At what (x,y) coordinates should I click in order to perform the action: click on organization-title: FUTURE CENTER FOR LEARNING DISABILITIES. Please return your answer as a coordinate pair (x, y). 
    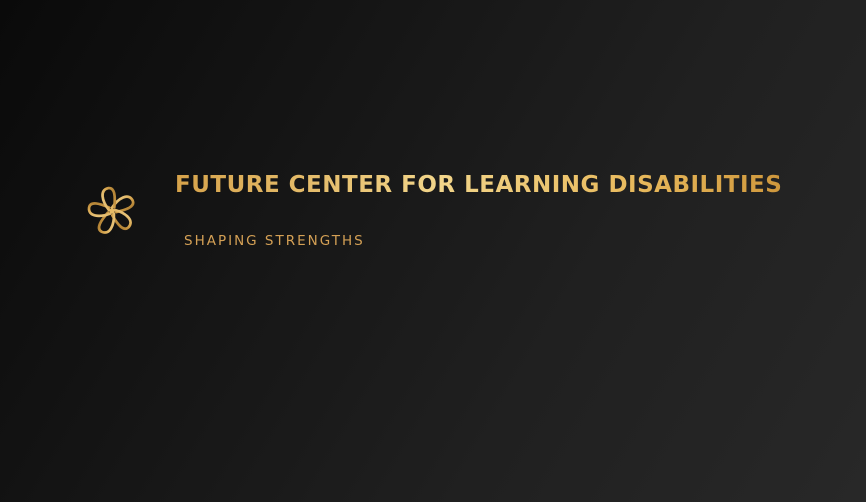
    Looking at the image, I should click on (505, 185).